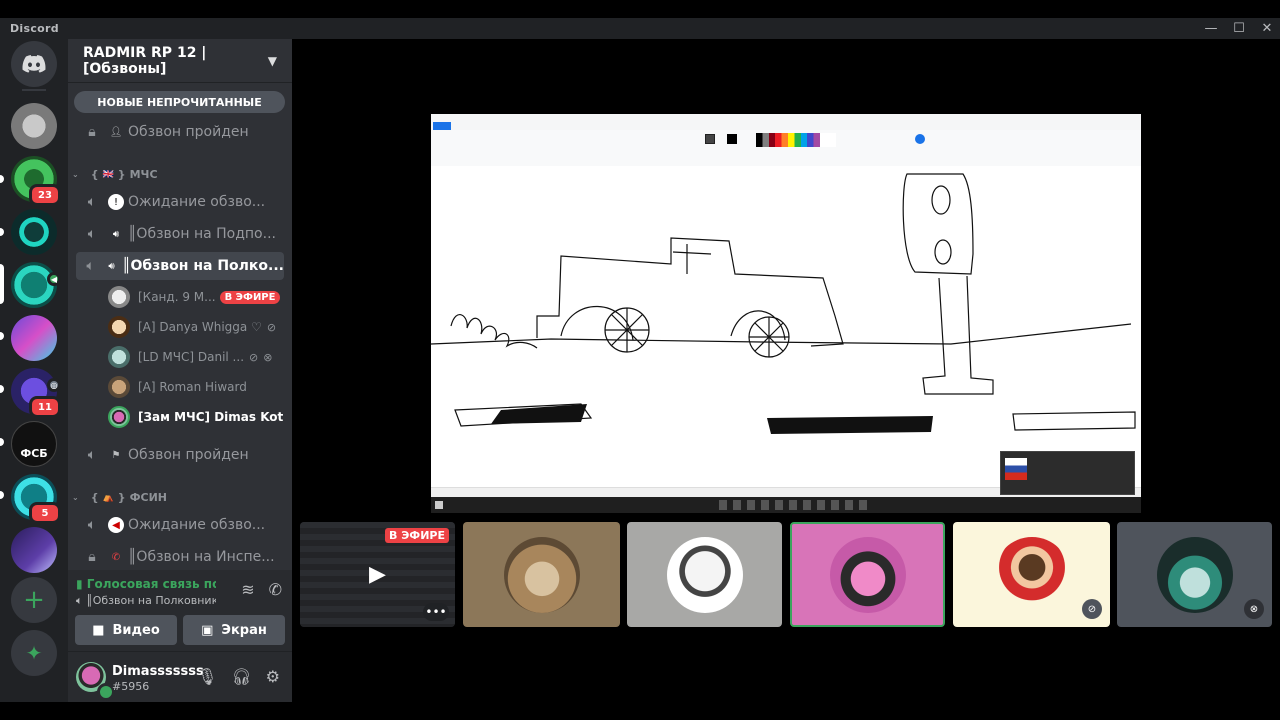  I want to click on explore-servers-button: ✦, so click(34, 653).